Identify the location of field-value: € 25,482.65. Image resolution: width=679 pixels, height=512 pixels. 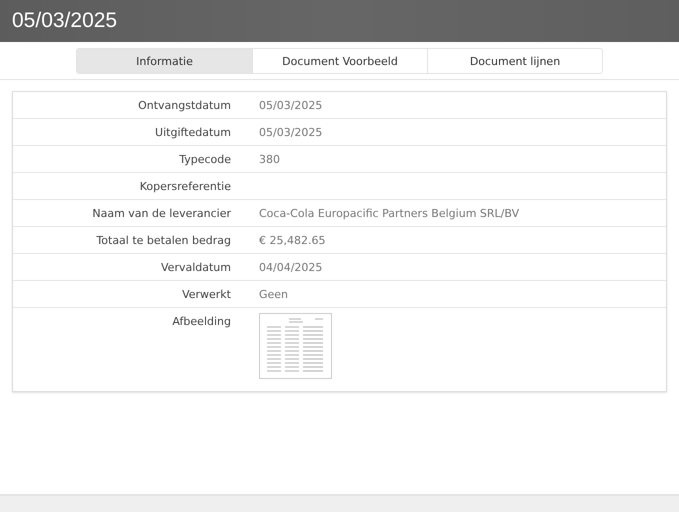
(292, 241).